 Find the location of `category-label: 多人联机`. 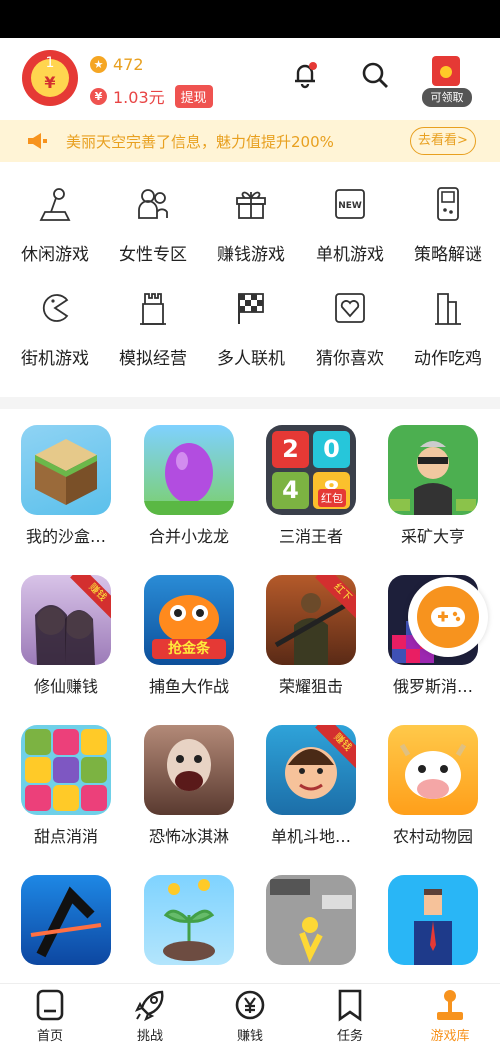

category-label: 多人联机 is located at coordinates (251, 359).